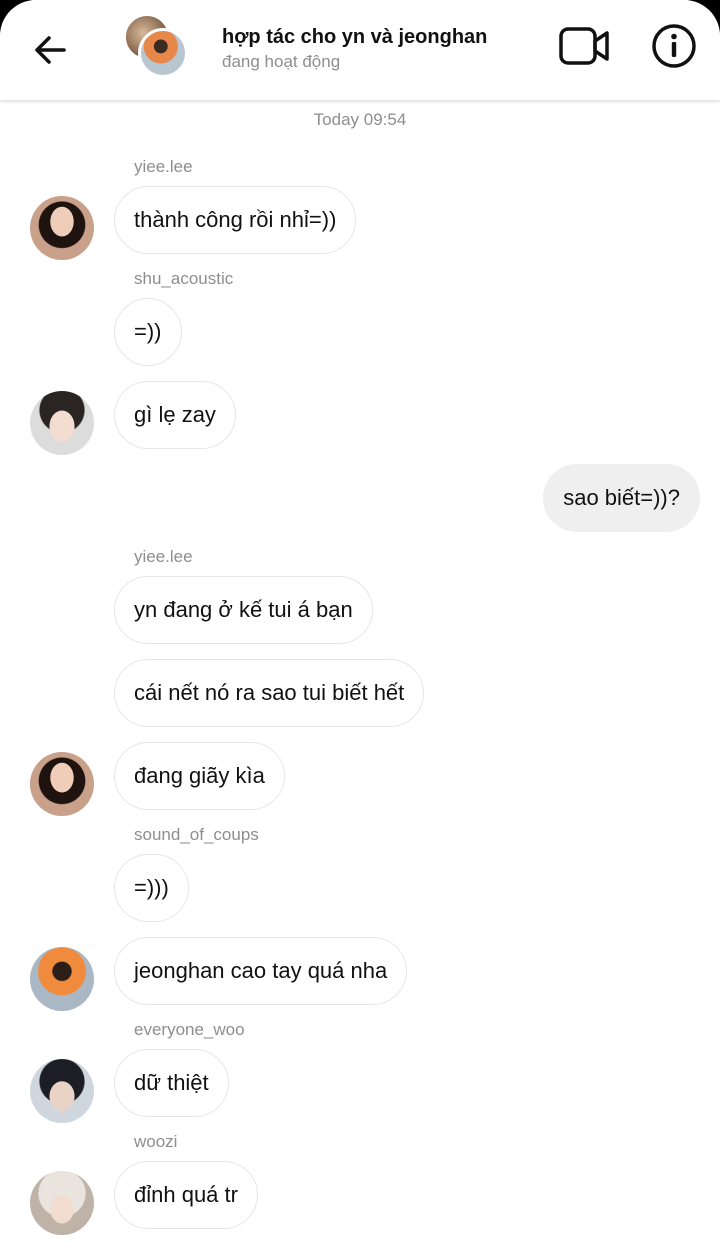  Describe the element at coordinates (189, 1029) in the screenshot. I see `sender-name: everyone_woo` at that location.